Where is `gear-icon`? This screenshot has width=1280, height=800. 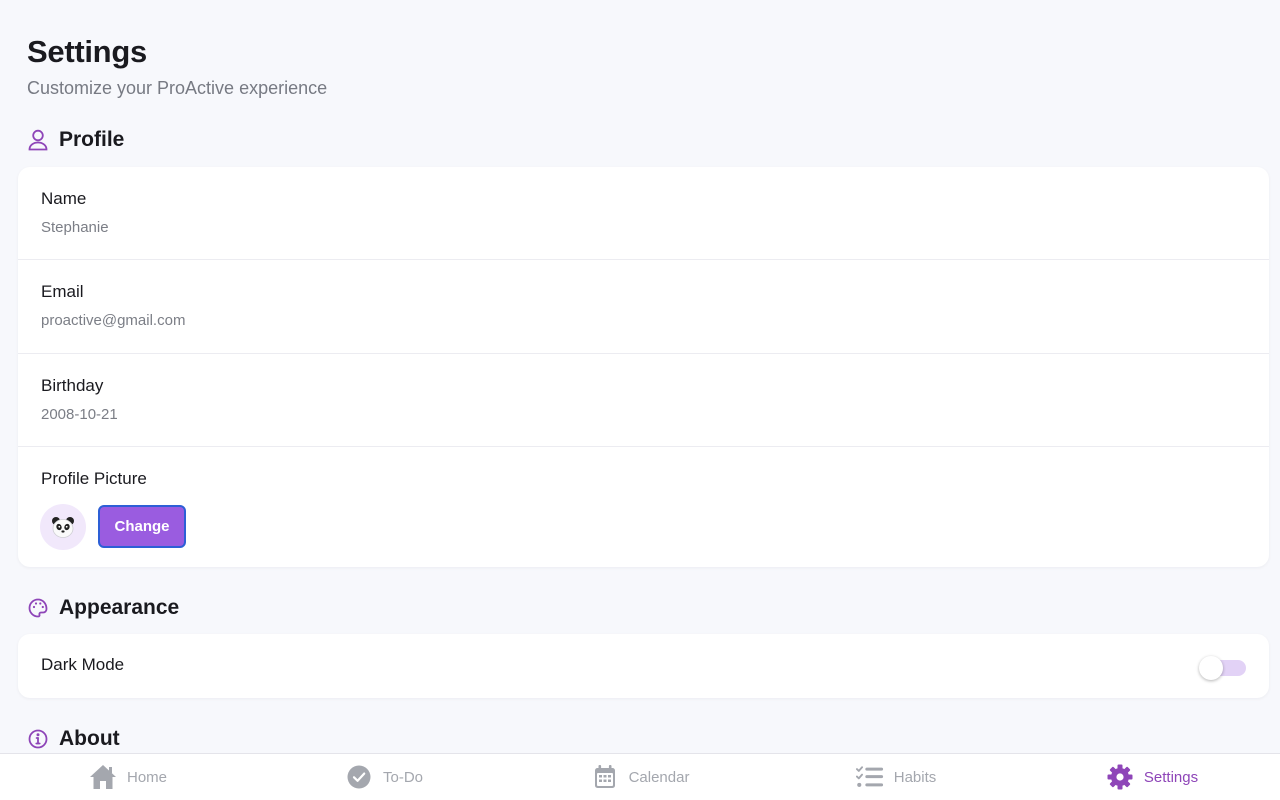
gear-icon is located at coordinates (1120, 777).